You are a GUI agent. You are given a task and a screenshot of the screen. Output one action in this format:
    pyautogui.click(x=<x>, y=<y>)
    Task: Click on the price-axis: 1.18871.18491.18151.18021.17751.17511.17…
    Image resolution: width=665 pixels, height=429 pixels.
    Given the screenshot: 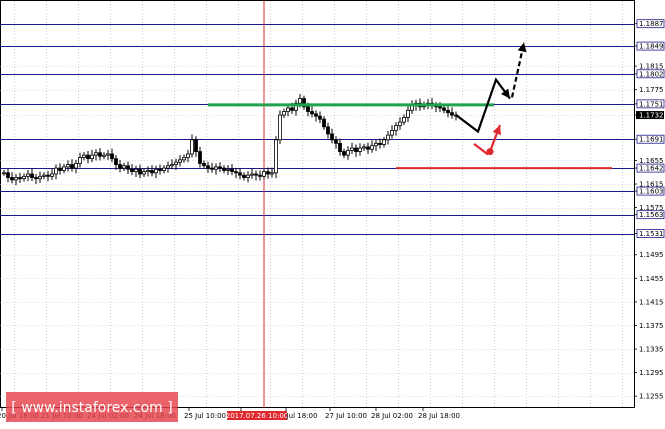 What is the action you would take?
    pyautogui.click(x=649, y=210)
    